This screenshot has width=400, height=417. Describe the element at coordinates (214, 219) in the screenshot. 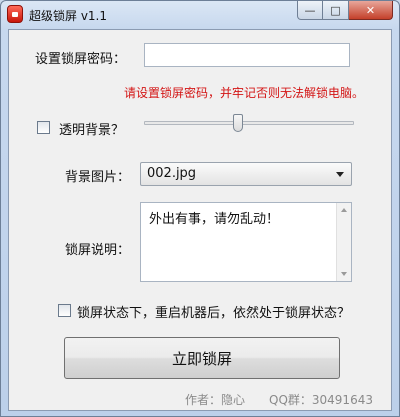

I see `lock-note-text: 外出有事，请勿乱动！` at that location.